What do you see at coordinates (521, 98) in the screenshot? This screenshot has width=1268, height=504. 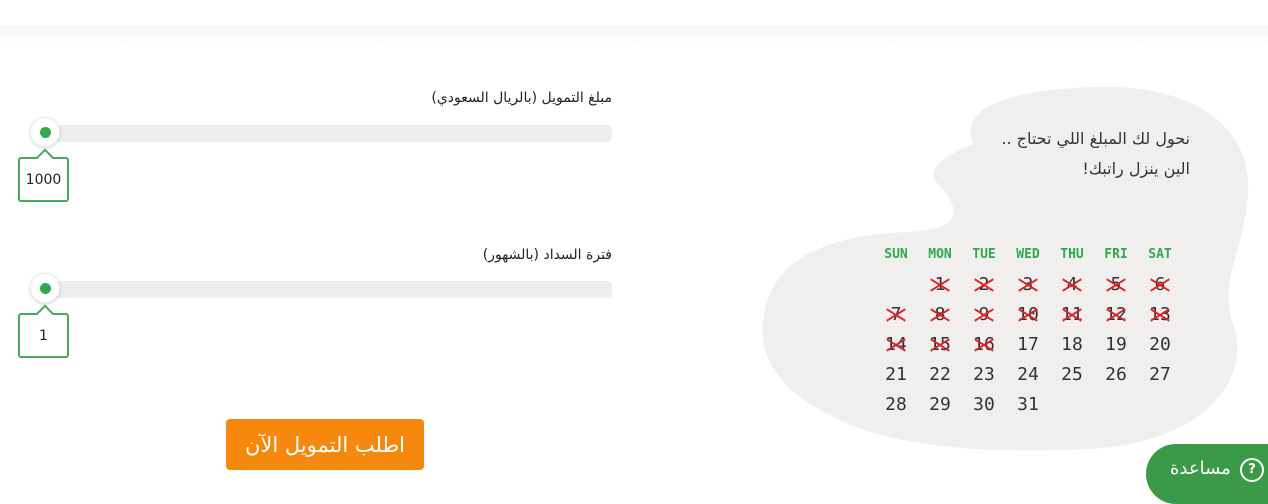 I see `amount-slider-label: مبلغ التمويل (بالريال السعودي)` at bounding box center [521, 98].